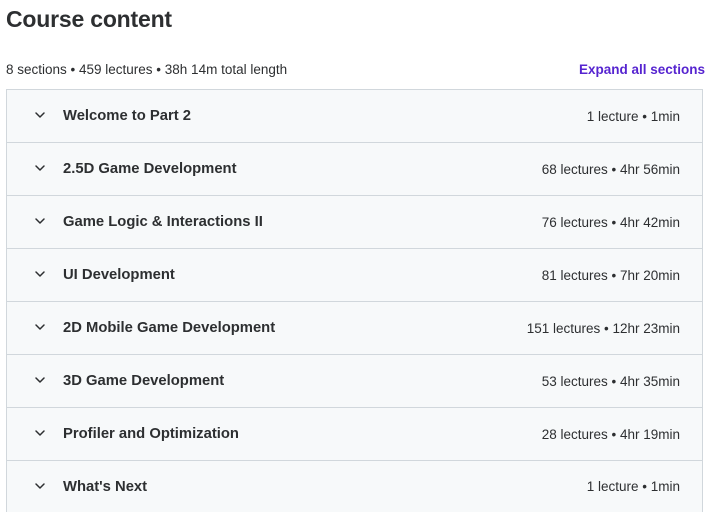  I want to click on section-meta: 81 lectures • 7hr 20min, so click(610, 275).